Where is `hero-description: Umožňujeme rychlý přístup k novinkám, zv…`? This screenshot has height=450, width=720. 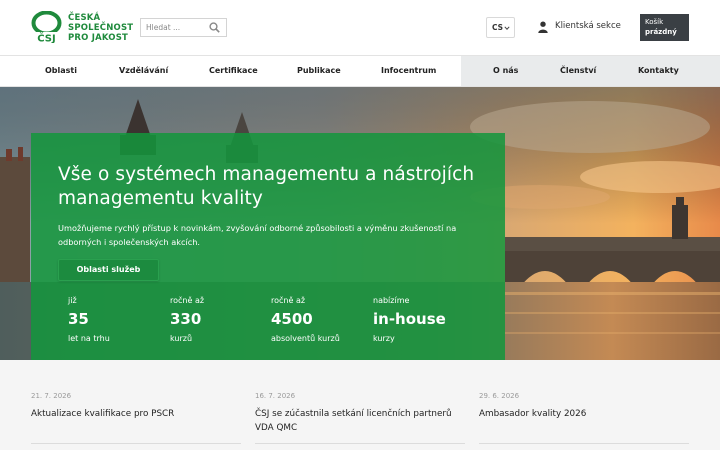 hero-description: Umožňujeme rychlý přístup k novinkám, zv… is located at coordinates (257, 235).